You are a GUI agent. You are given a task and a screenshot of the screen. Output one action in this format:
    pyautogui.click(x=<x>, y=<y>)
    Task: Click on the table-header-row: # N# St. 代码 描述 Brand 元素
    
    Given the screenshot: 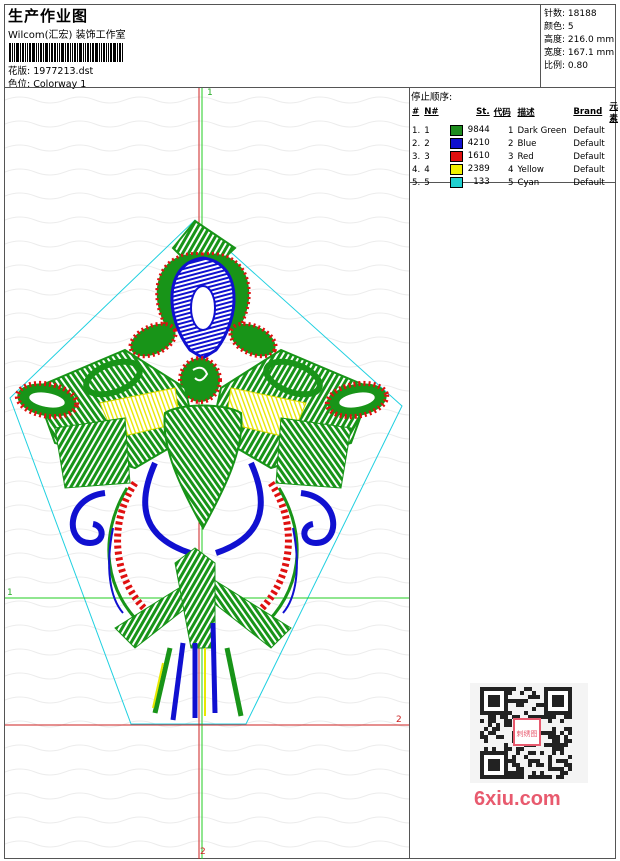 What is the action you would take?
    pyautogui.click(x=515, y=112)
    